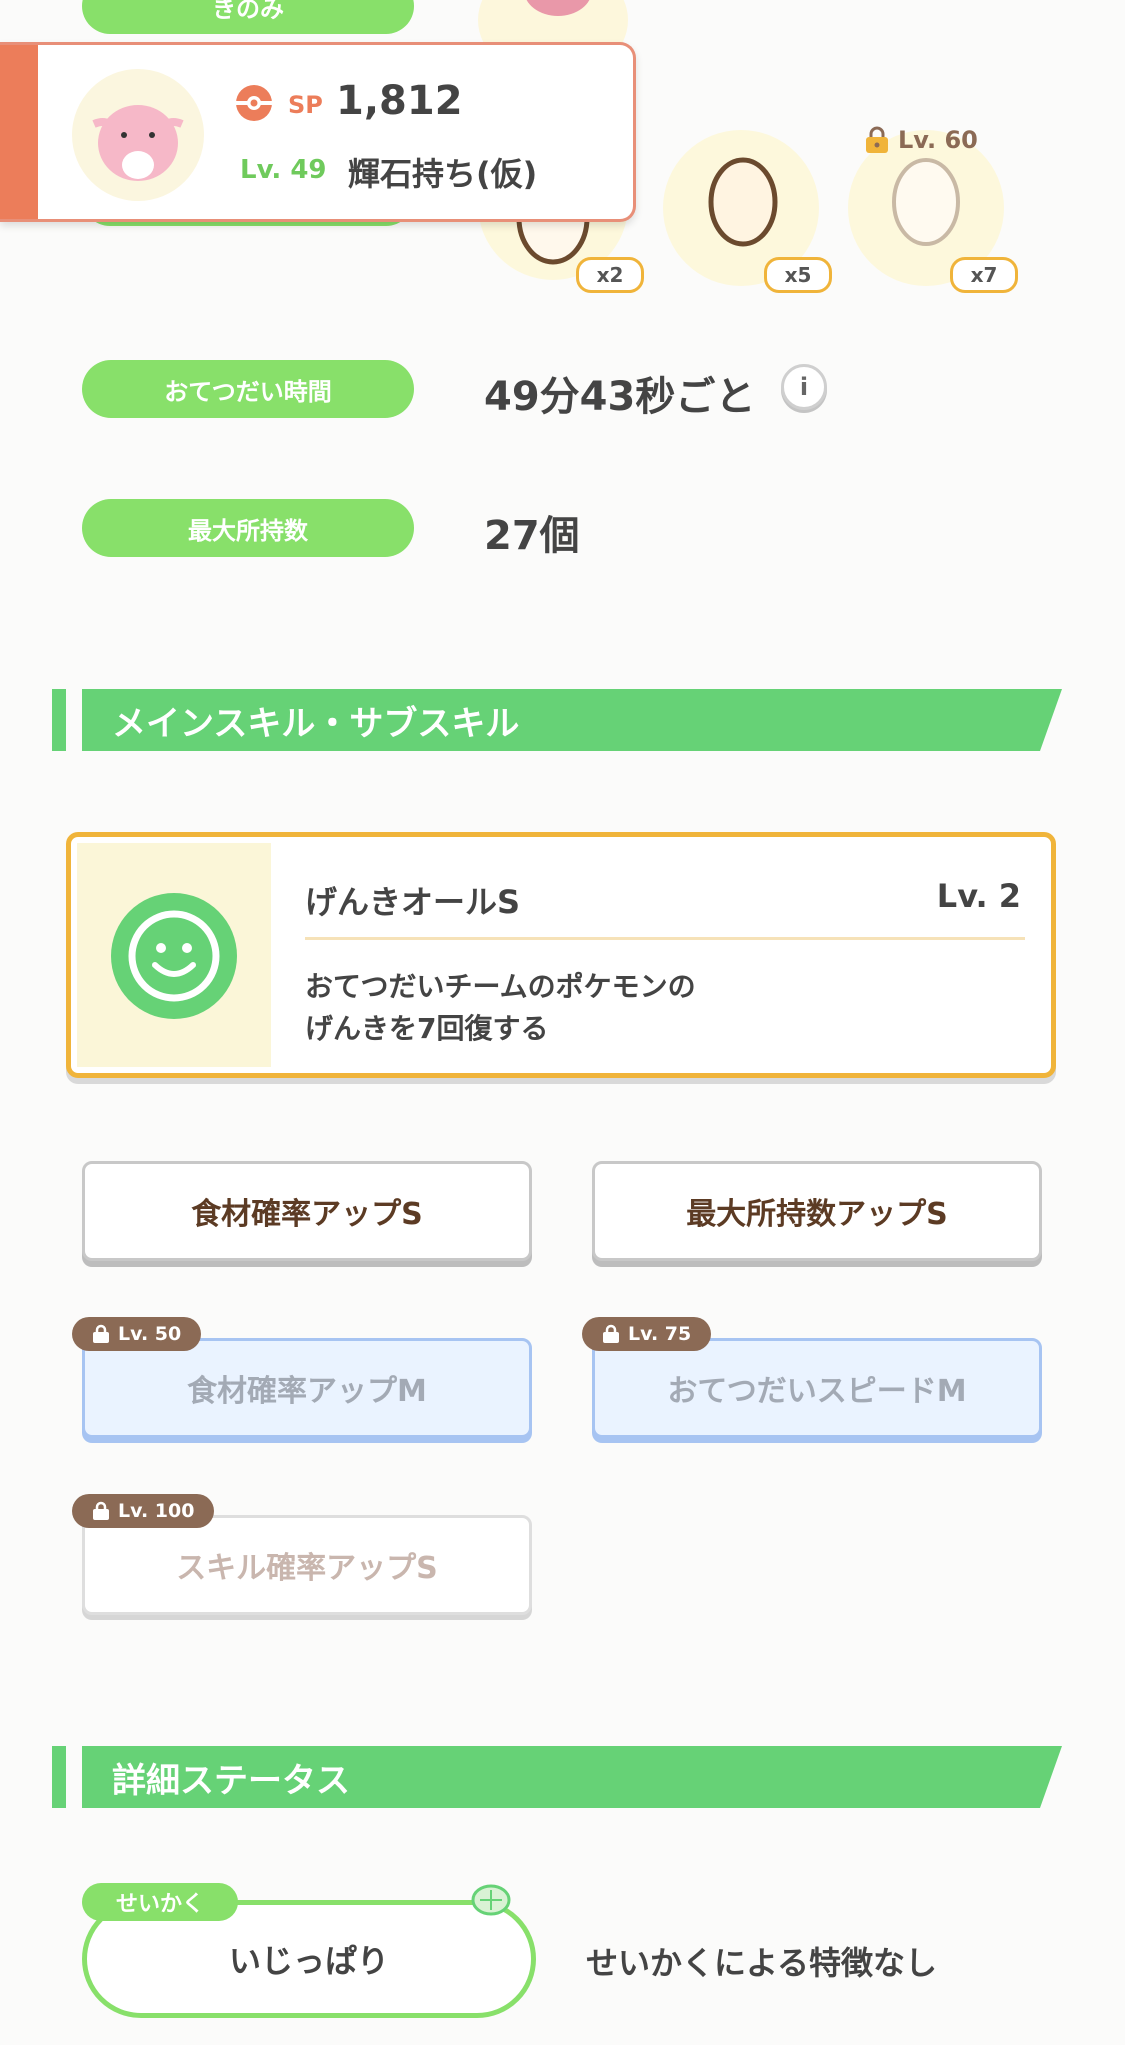  What do you see at coordinates (307, 1211) in the screenshot?
I see `sub-skill-1: 食材確率アップS` at bounding box center [307, 1211].